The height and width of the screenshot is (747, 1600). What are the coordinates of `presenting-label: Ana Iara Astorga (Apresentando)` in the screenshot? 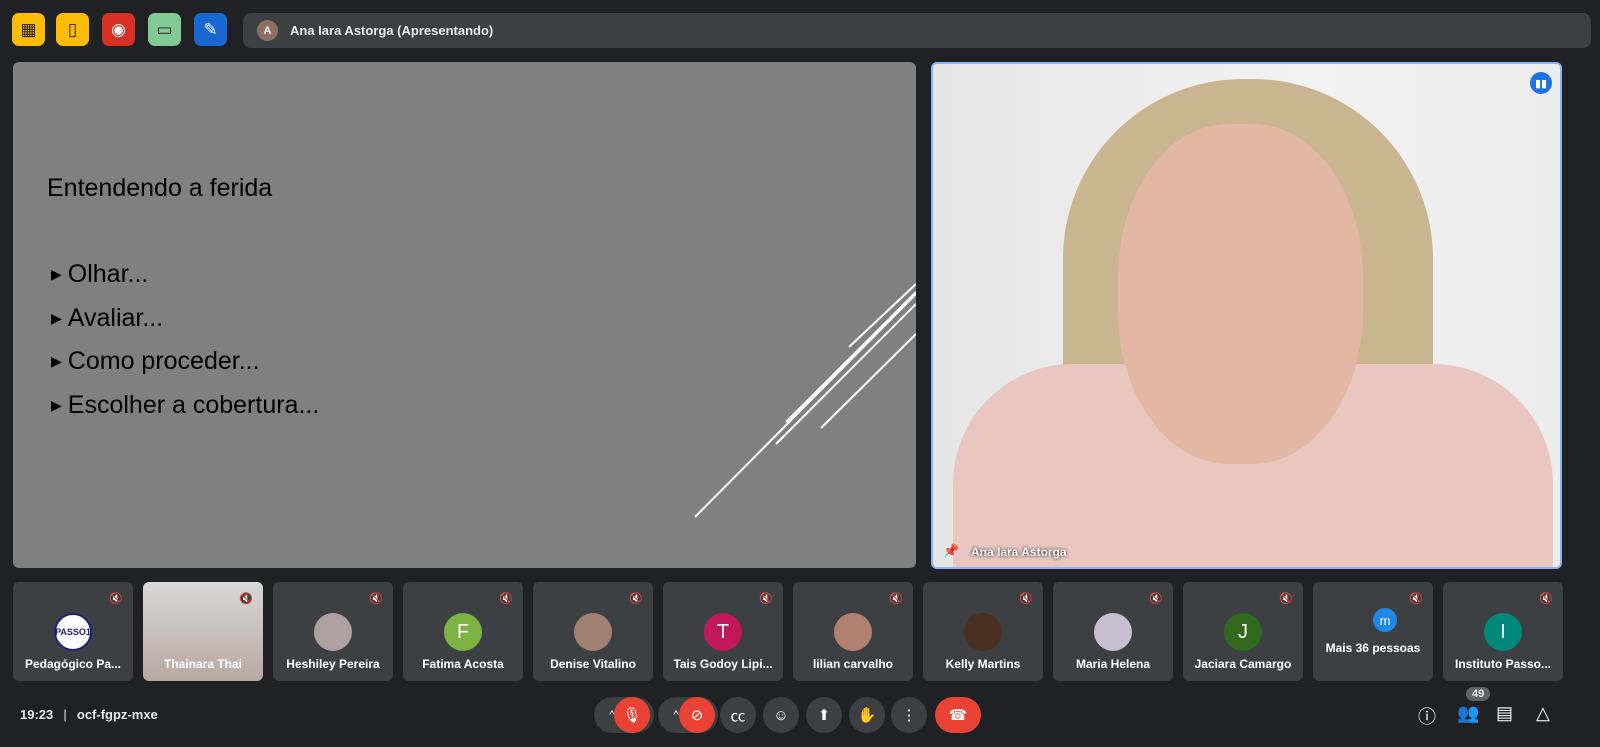 It's located at (392, 30).